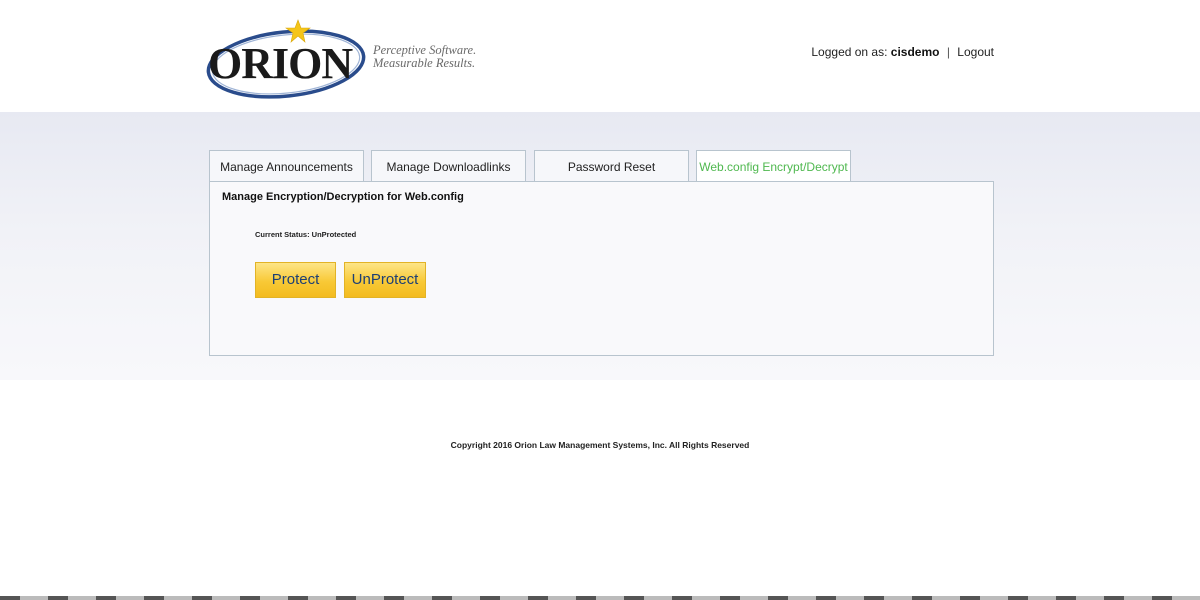  I want to click on logo-wordmark: ORION, so click(280, 63).